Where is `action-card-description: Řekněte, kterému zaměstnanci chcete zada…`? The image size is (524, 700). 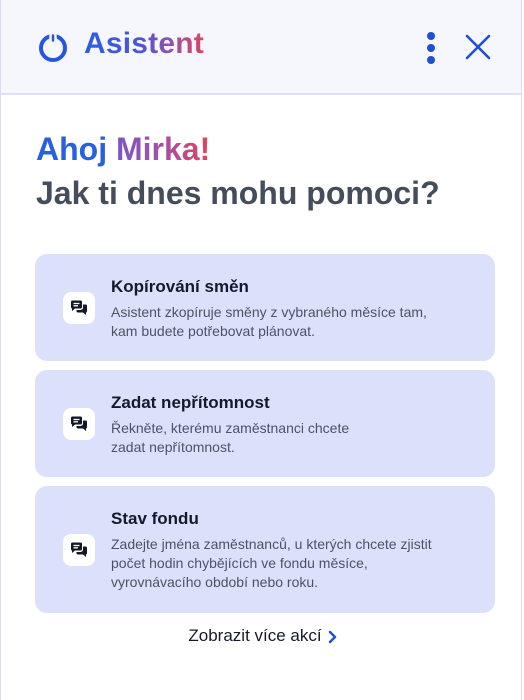 action-card-description: Řekněte, kterému zaměstnanci chcete zada… is located at coordinates (291, 438).